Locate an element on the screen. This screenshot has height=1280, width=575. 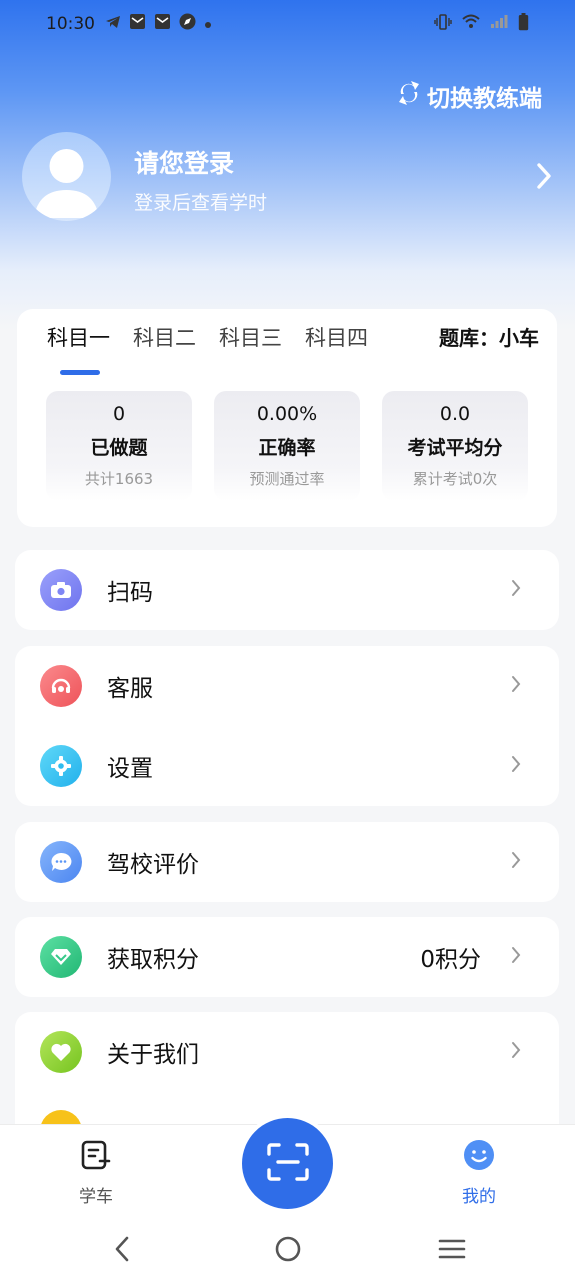
headset-icon is located at coordinates (61, 686).